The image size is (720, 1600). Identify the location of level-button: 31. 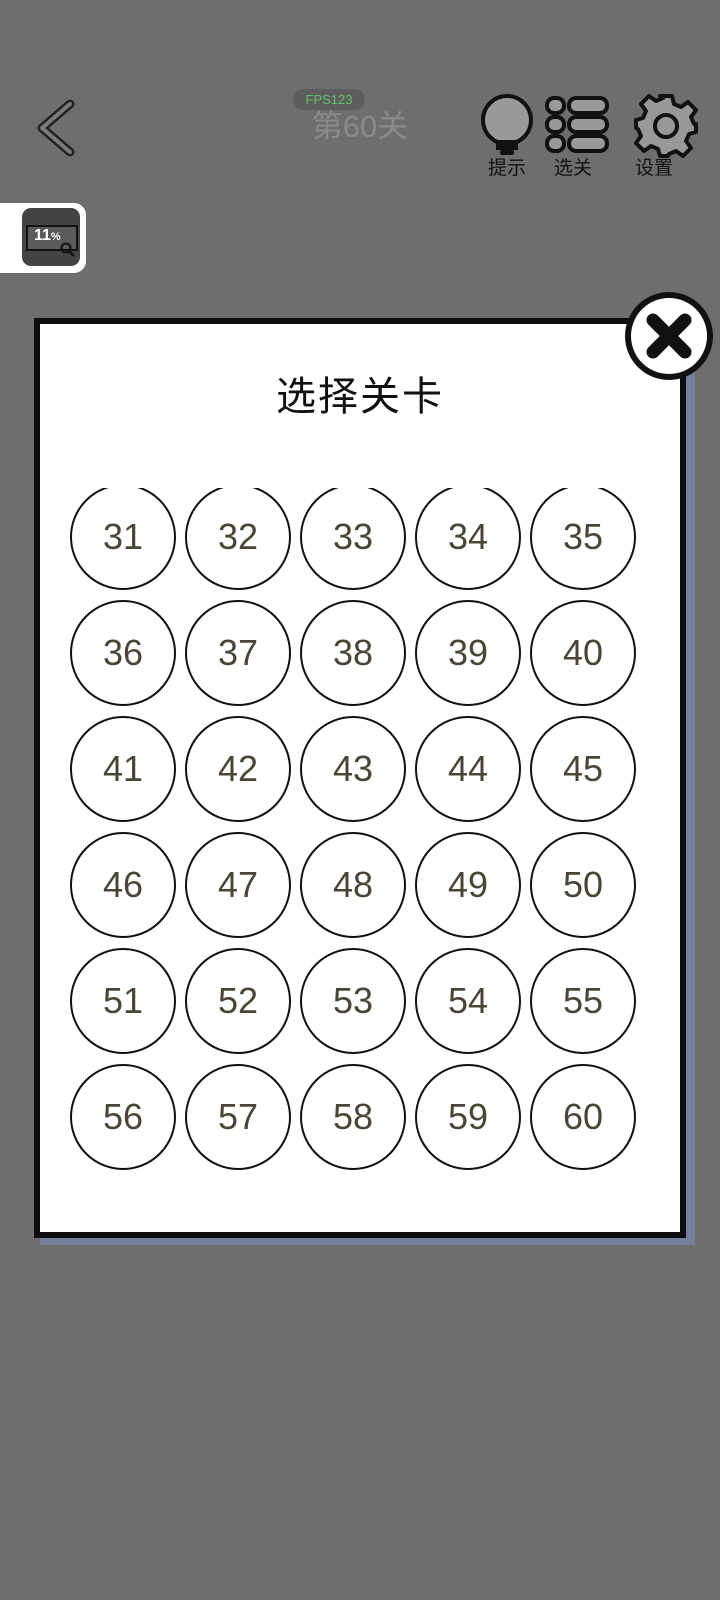
(123, 539).